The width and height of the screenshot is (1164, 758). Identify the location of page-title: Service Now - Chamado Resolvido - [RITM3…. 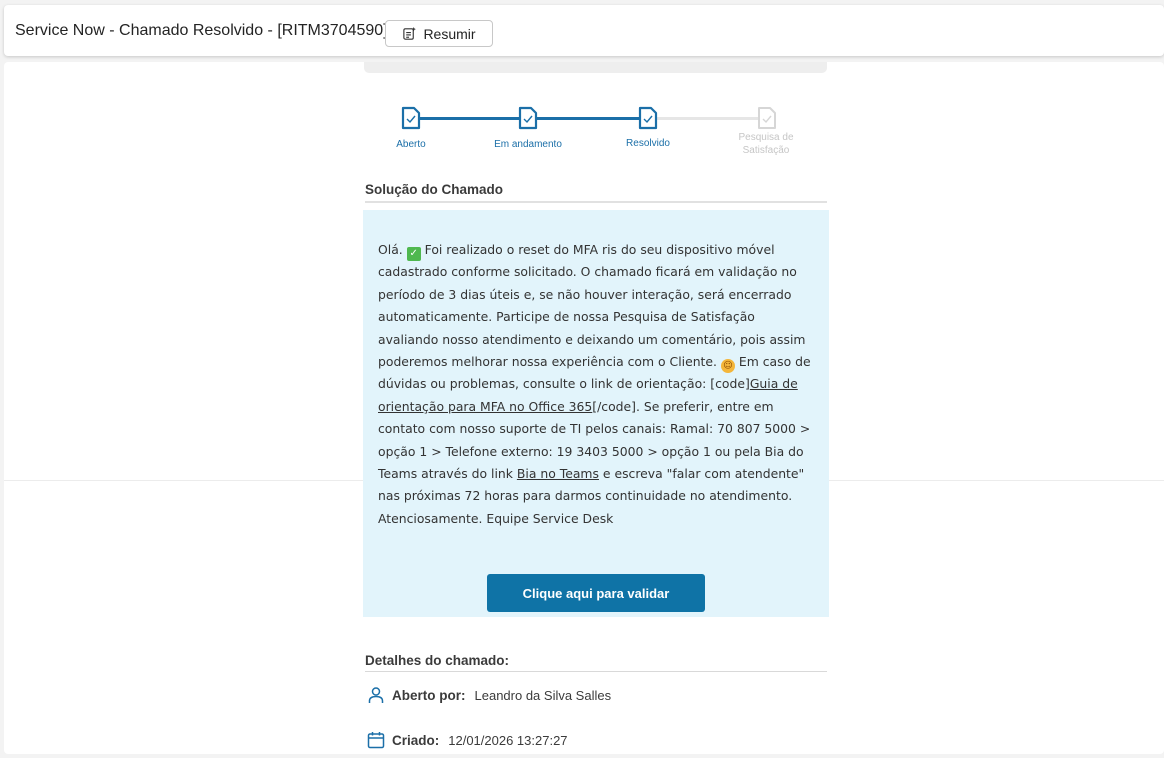
(201, 30).